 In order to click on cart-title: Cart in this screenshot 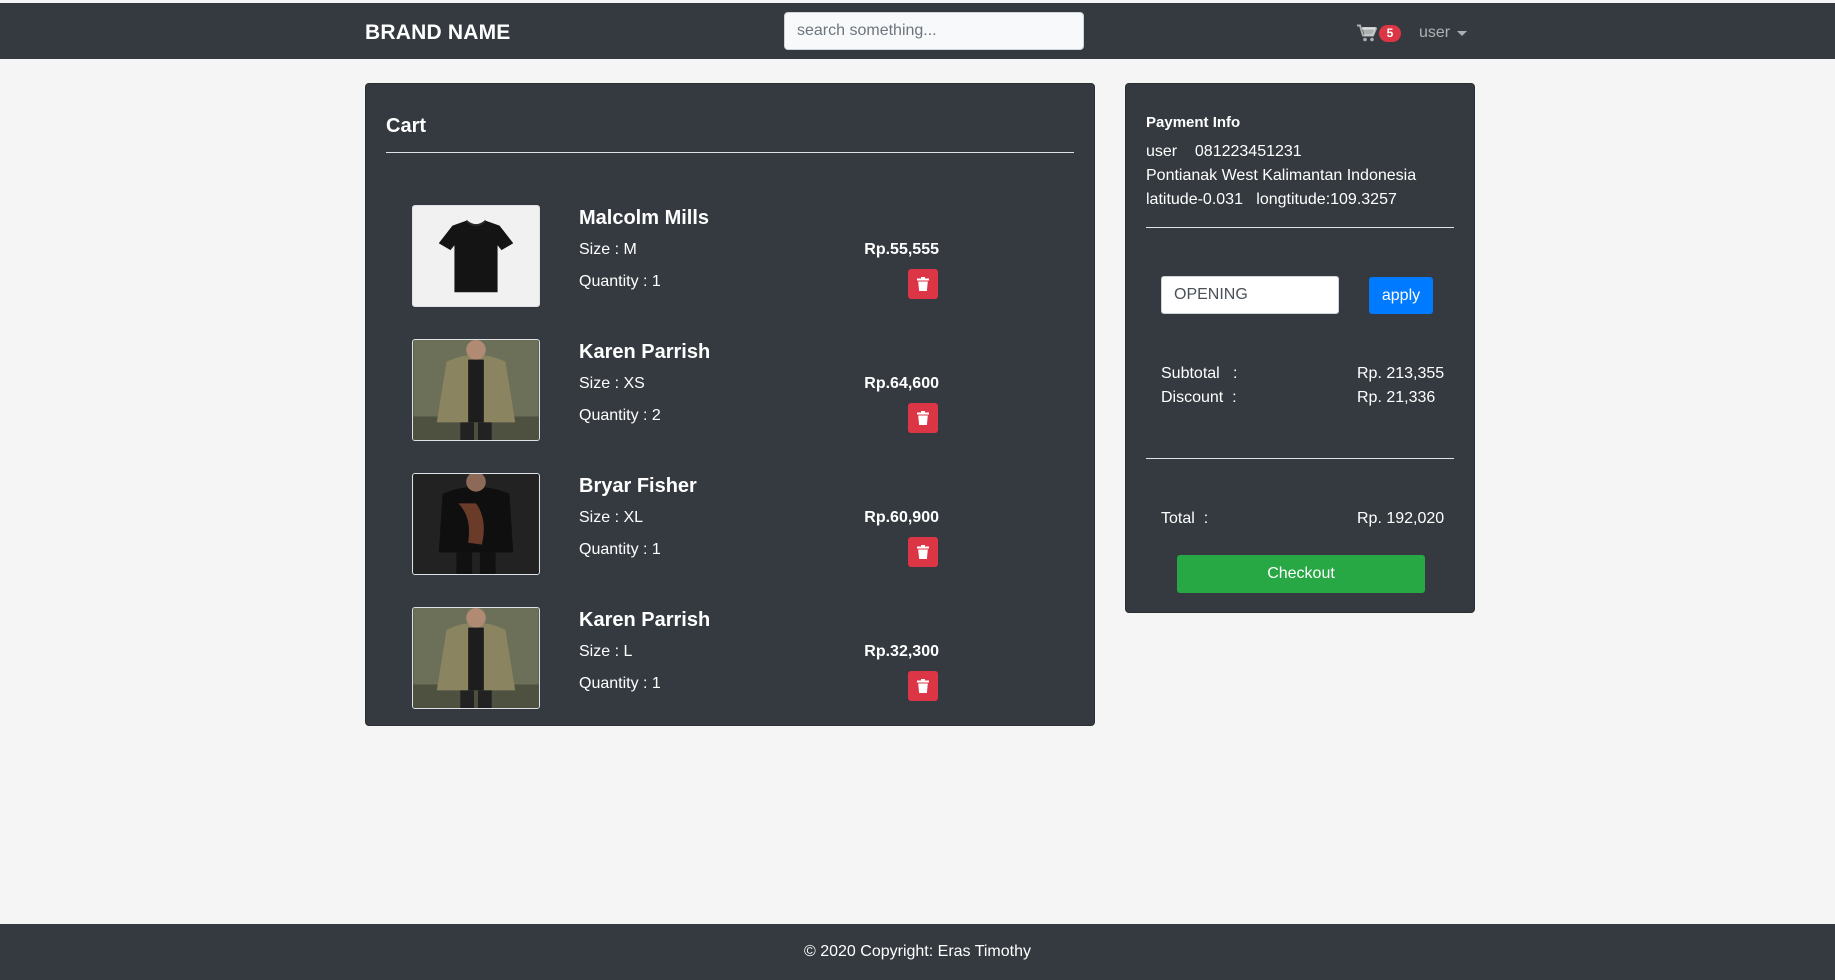, I will do `click(406, 126)`.